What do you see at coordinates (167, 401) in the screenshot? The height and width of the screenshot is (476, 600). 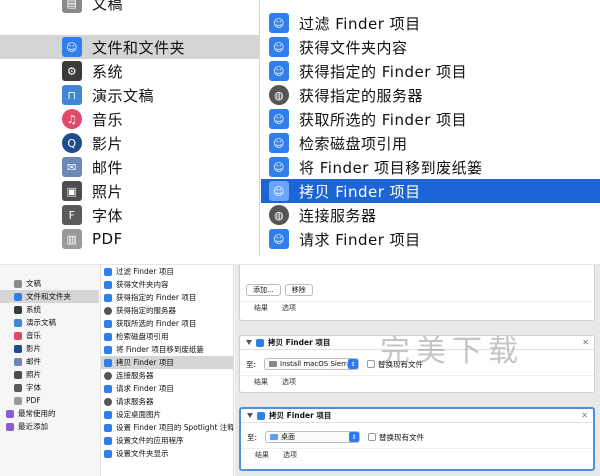 I see `action-item: 请求服务器` at bounding box center [167, 401].